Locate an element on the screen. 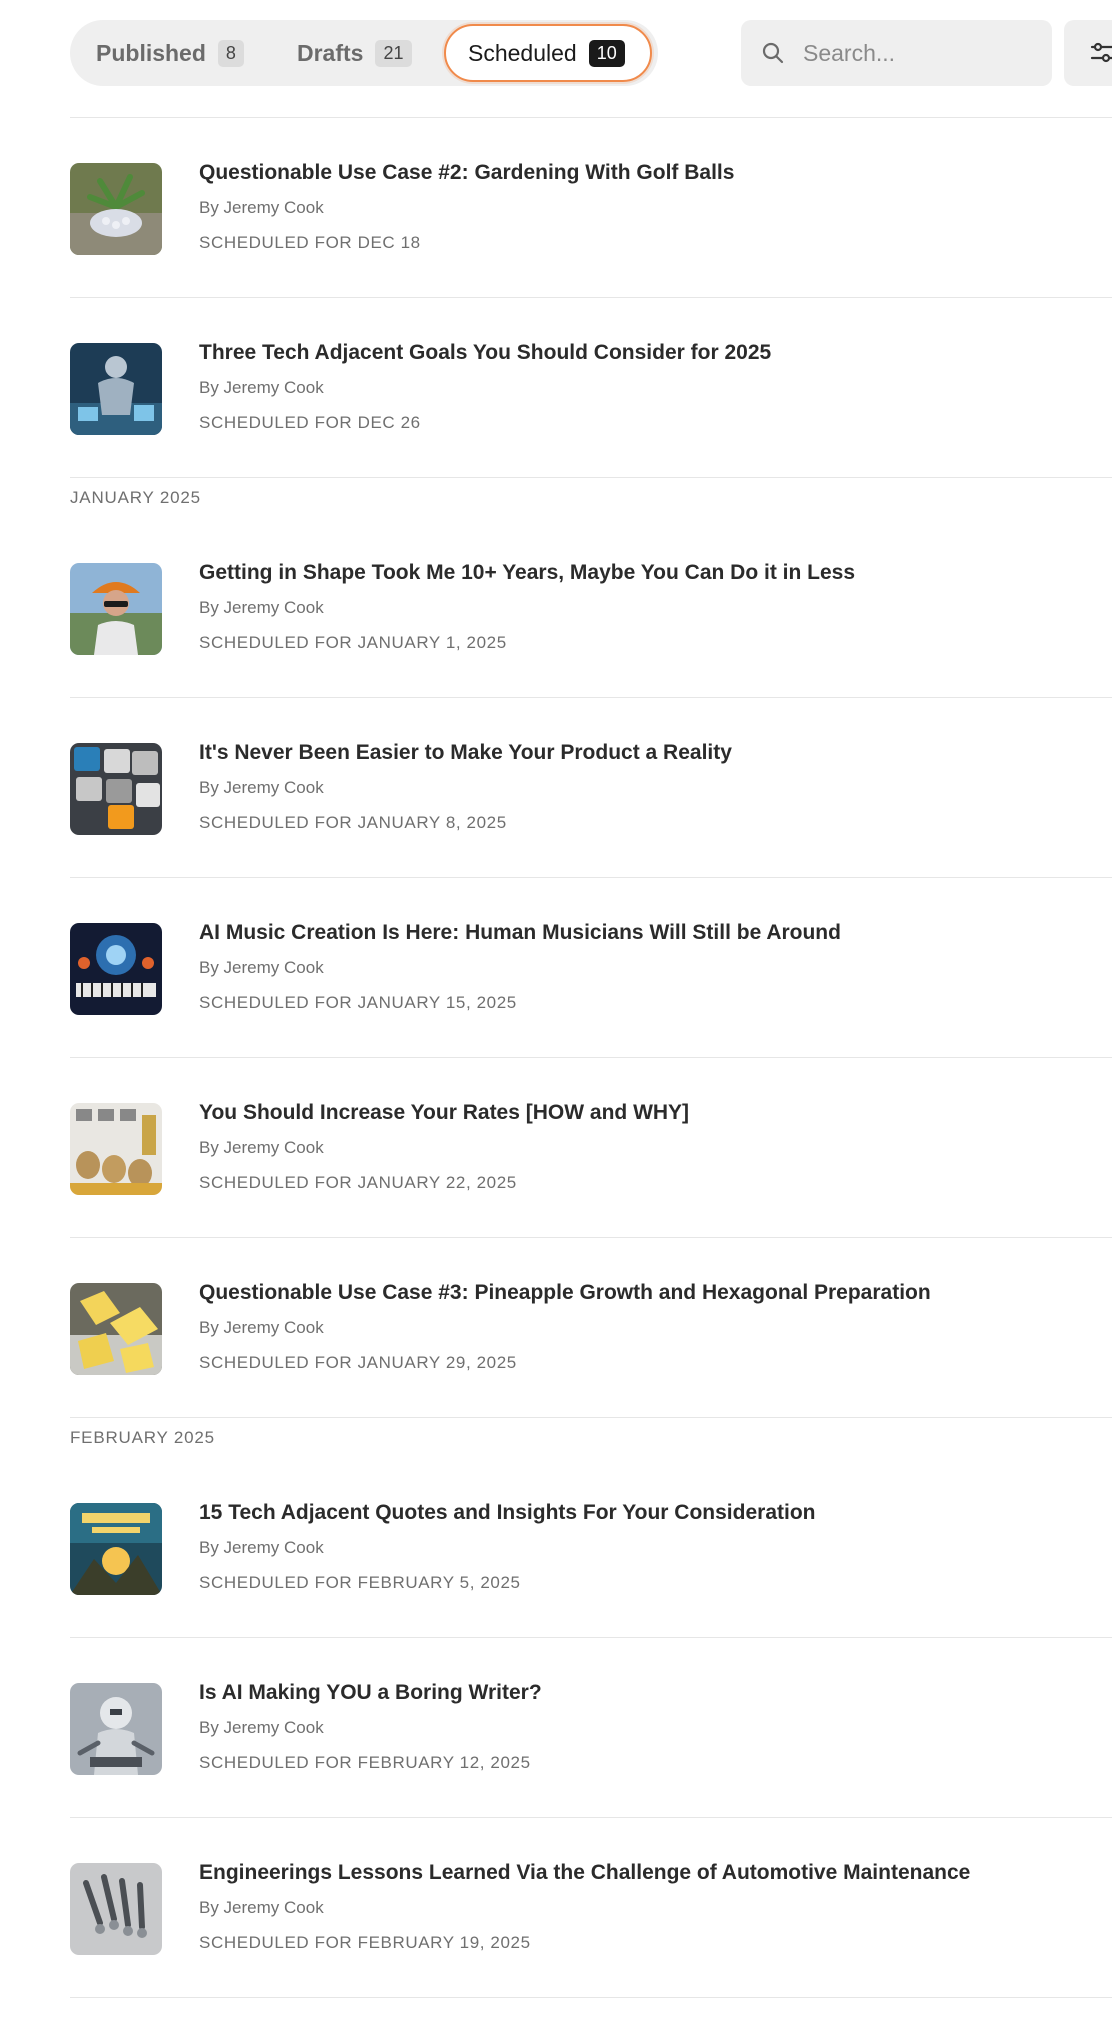 This screenshot has height=2018, width=1112. post-schedule: SCHEDULED FOR JANUARY 1, 2025 is located at coordinates (353, 642).